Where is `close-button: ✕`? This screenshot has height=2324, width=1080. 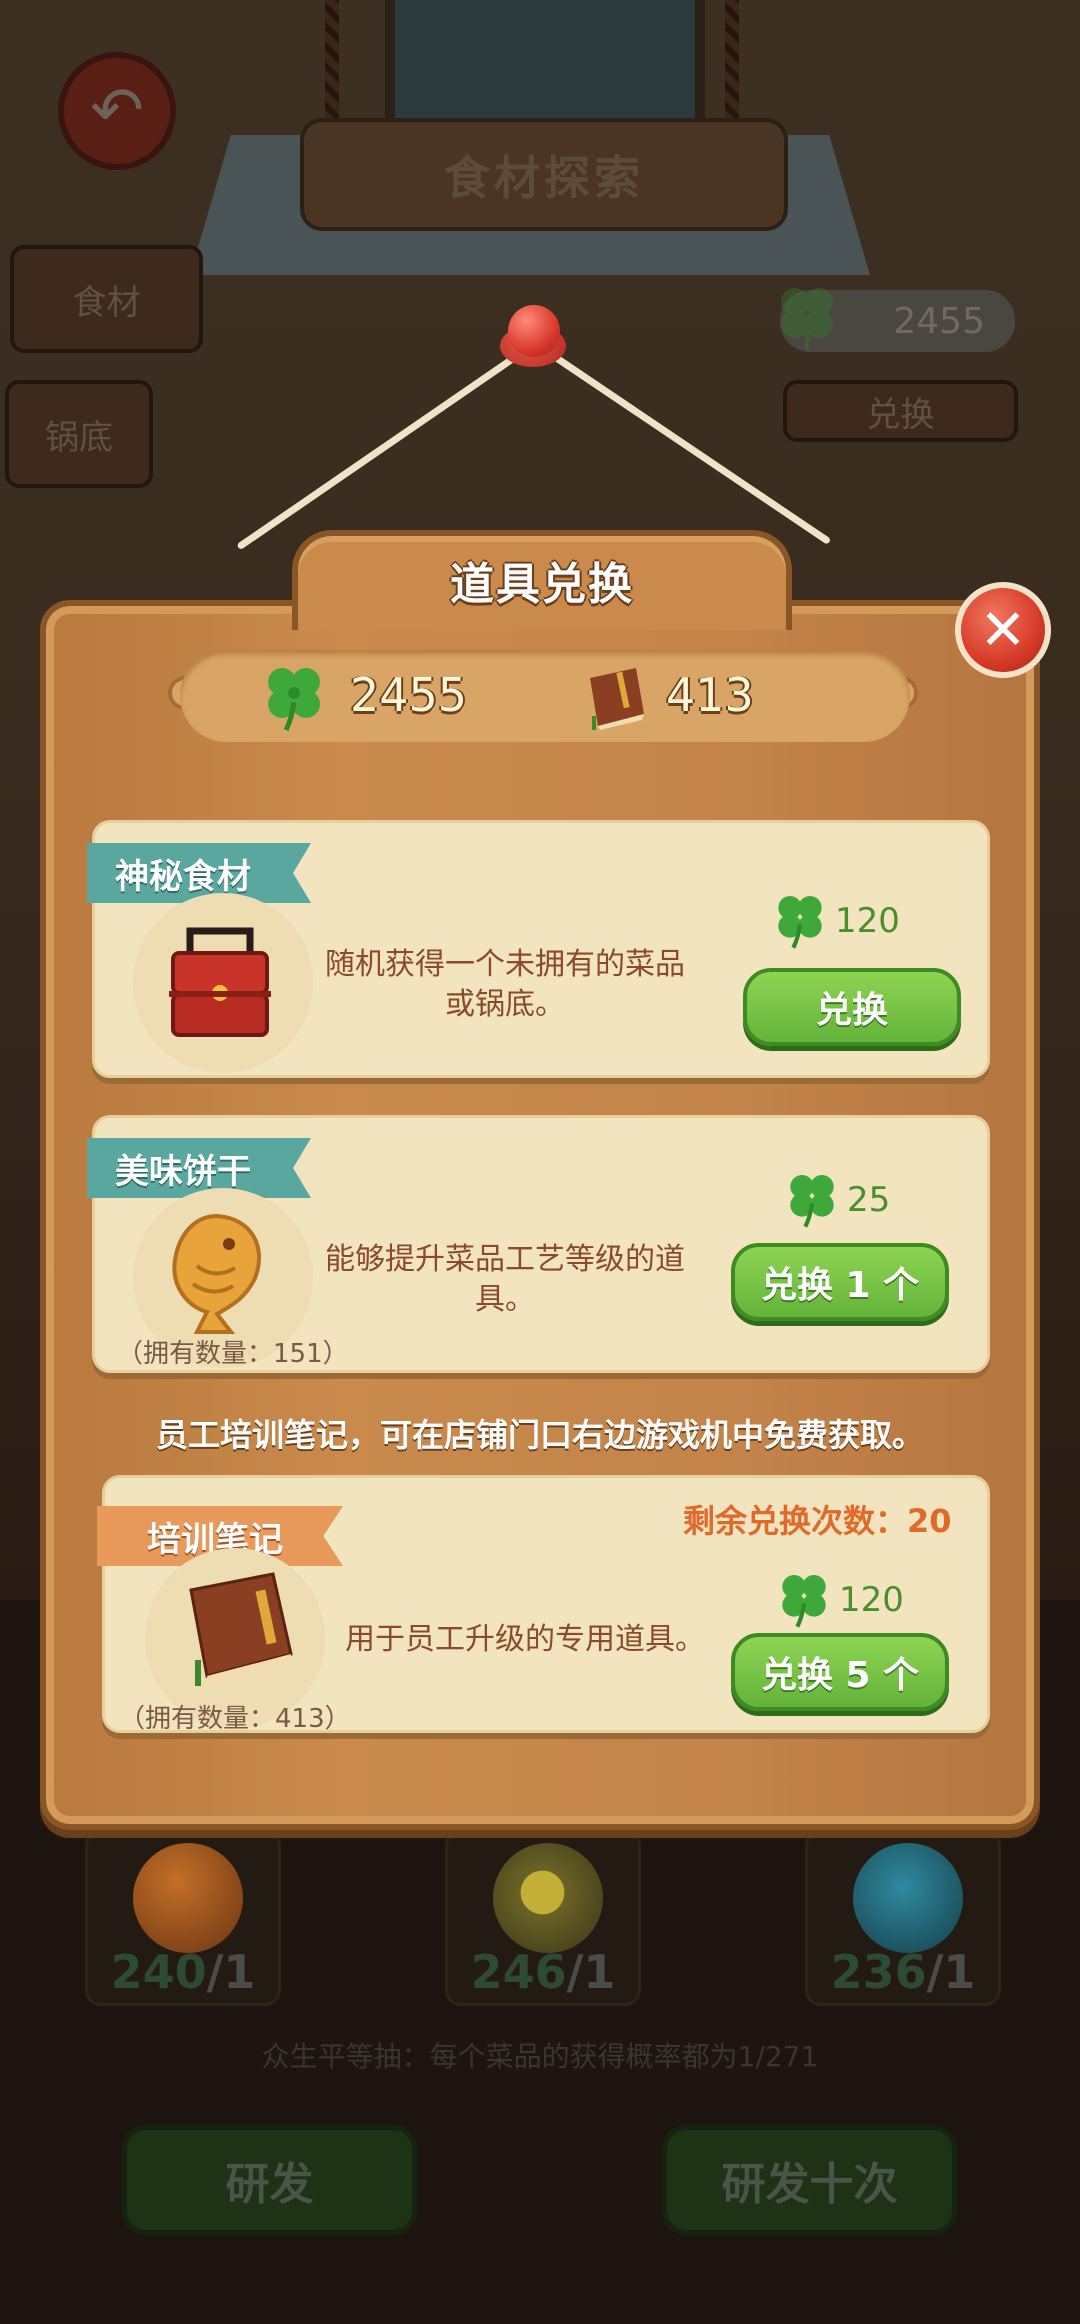 close-button: ✕ is located at coordinates (1003, 630).